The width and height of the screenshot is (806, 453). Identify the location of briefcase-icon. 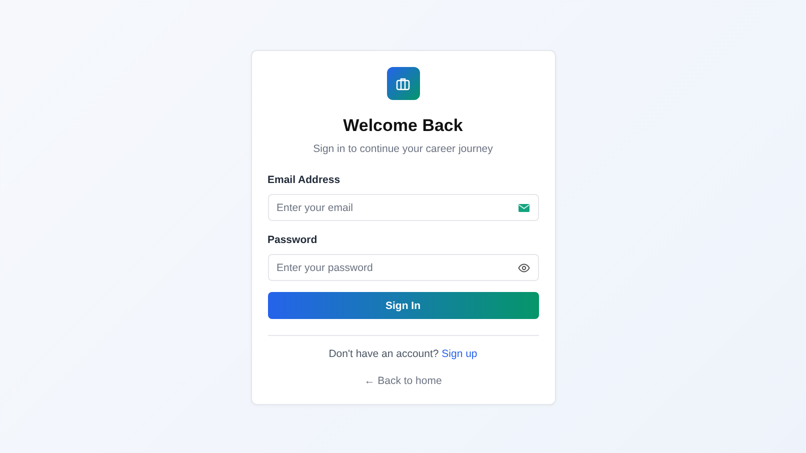
(403, 83).